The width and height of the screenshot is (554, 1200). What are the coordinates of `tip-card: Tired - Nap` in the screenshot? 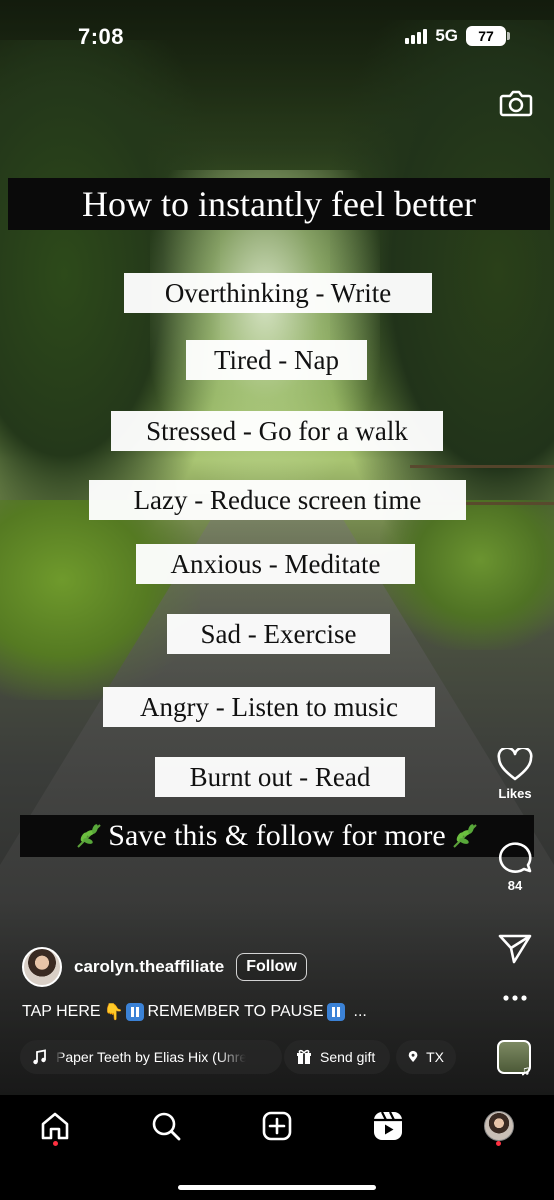 It's located at (276, 360).